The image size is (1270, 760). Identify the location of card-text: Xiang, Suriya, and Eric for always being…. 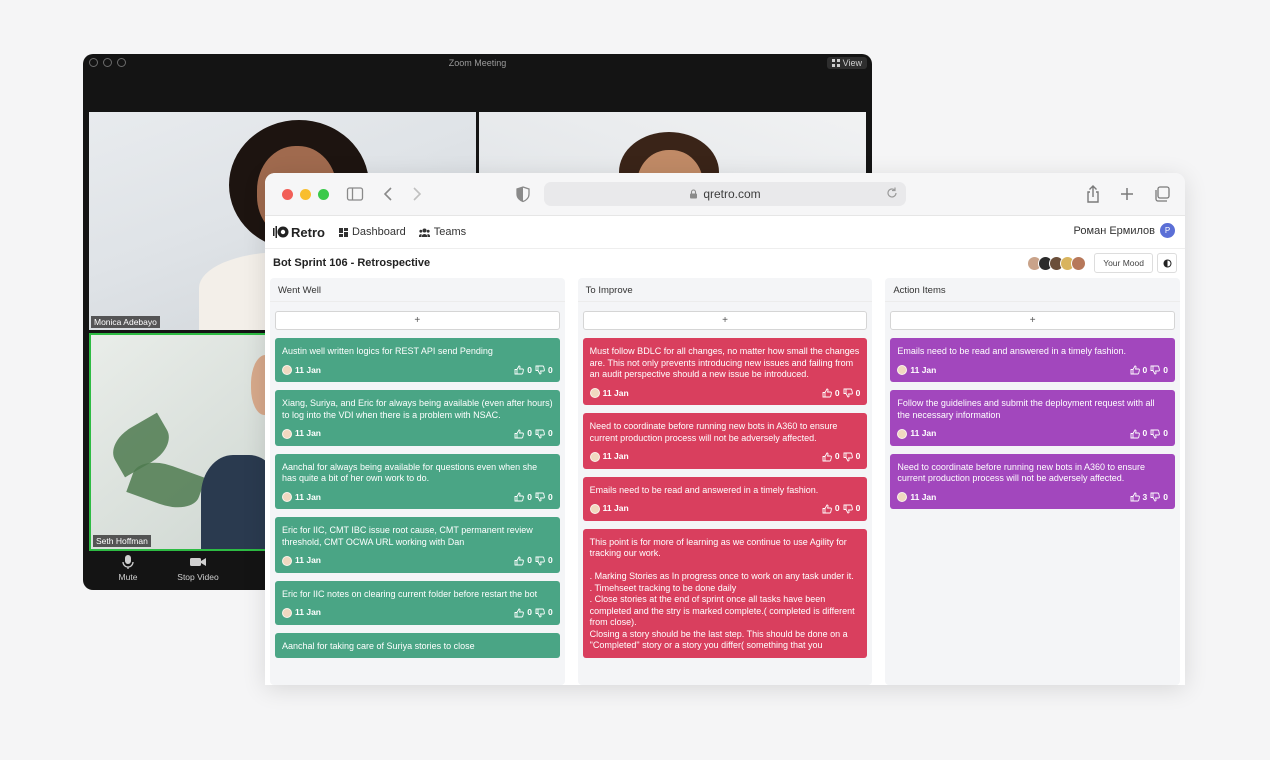
(417, 409).